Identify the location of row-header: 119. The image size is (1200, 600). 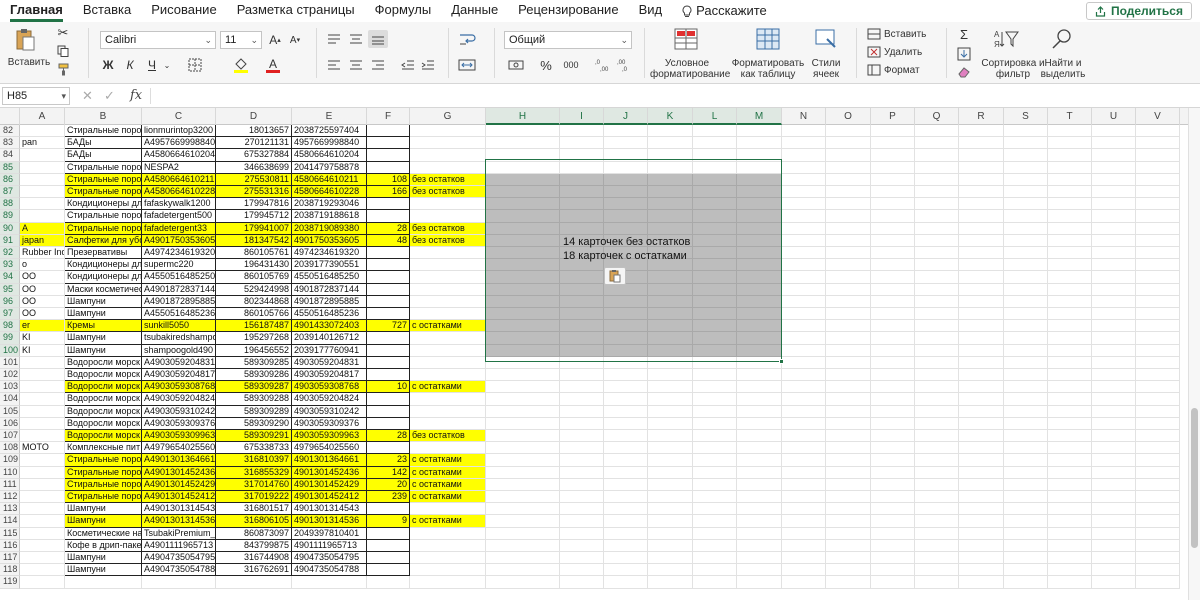
(10, 582).